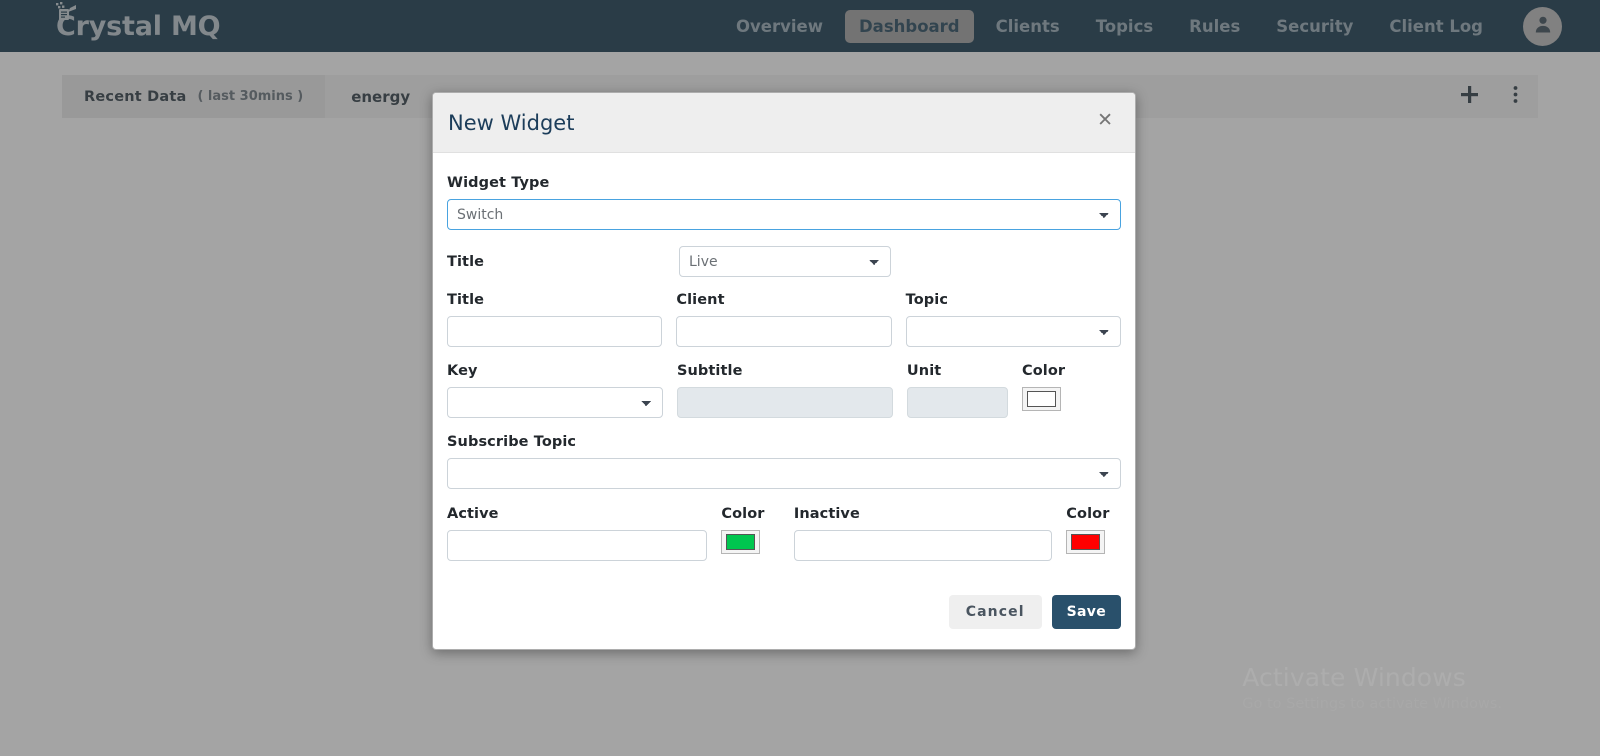 The width and height of the screenshot is (1600, 756). I want to click on key-field-label: Key, so click(462, 371).